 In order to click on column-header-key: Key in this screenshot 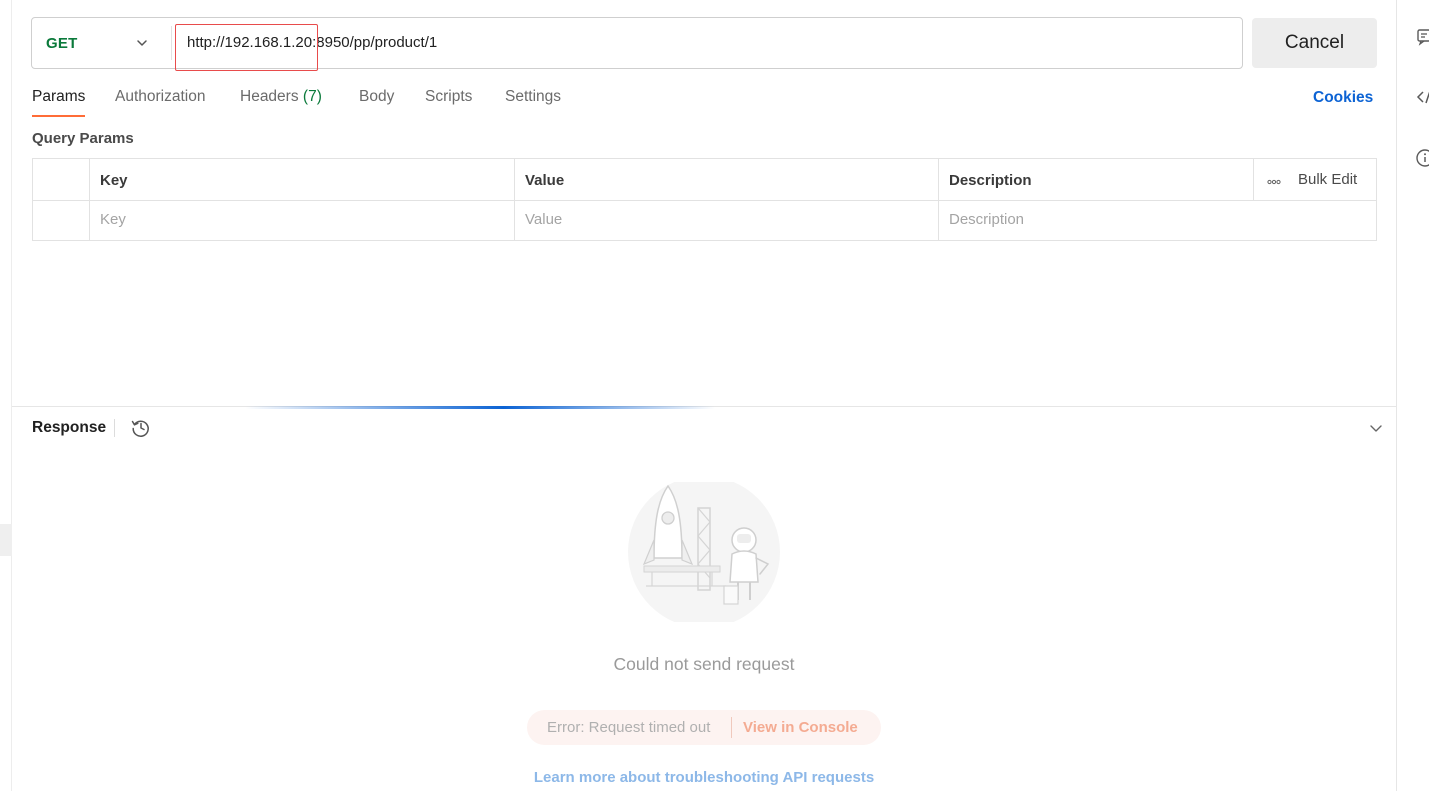, I will do `click(114, 180)`.